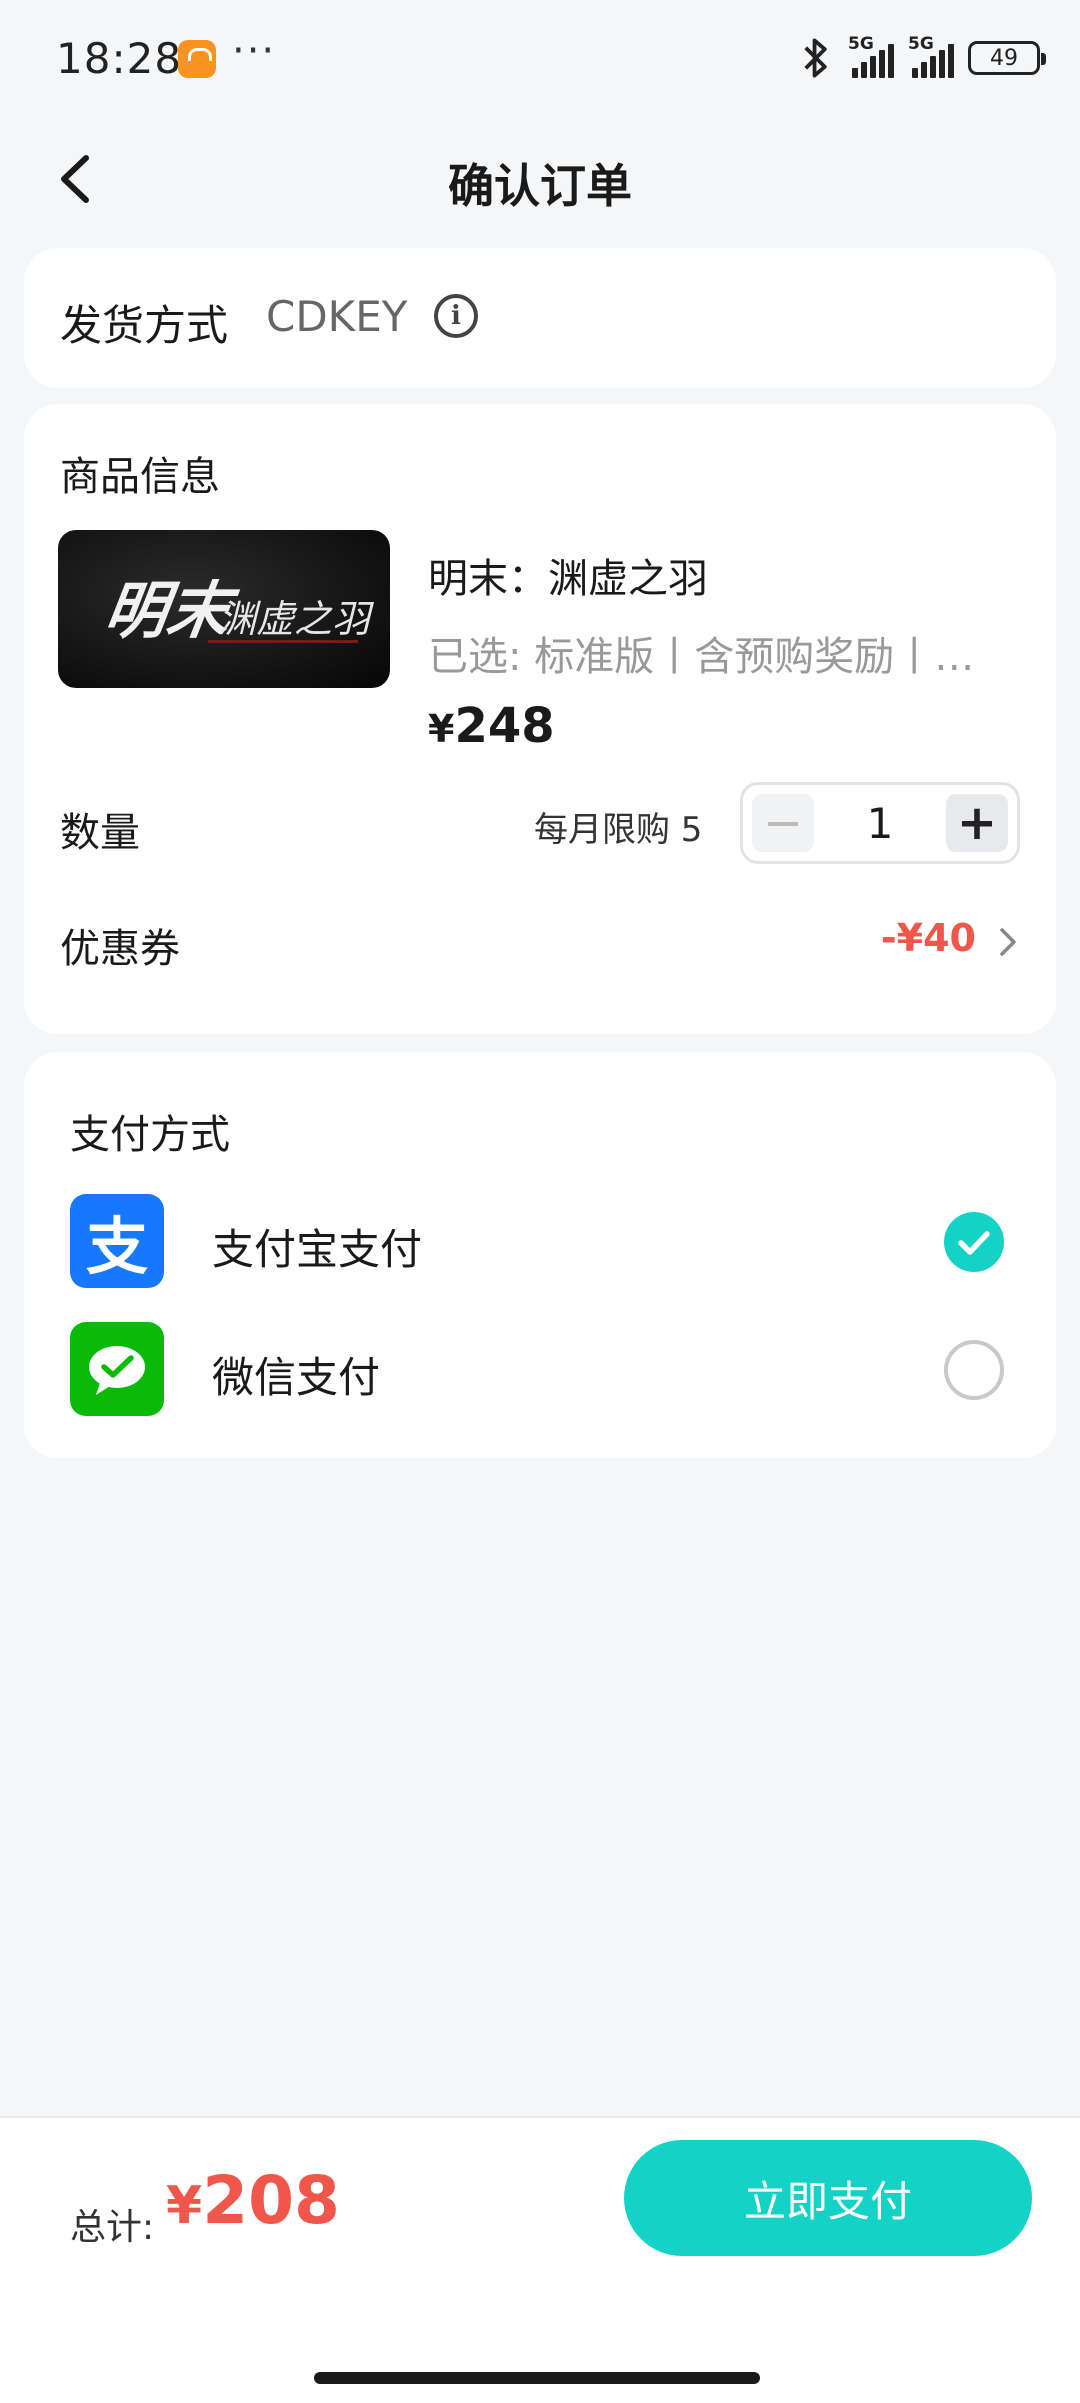  I want to click on shipping-card: 发货方式 CDKEY i, so click(540, 318).